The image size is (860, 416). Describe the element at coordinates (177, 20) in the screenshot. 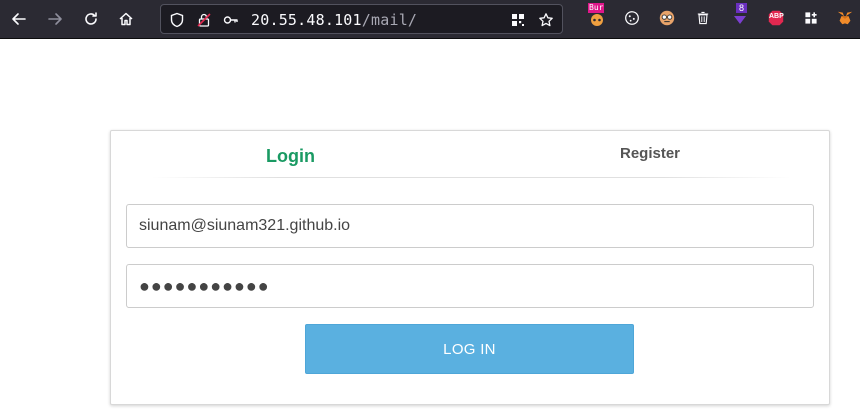

I see `tracking-shield-icon` at that location.